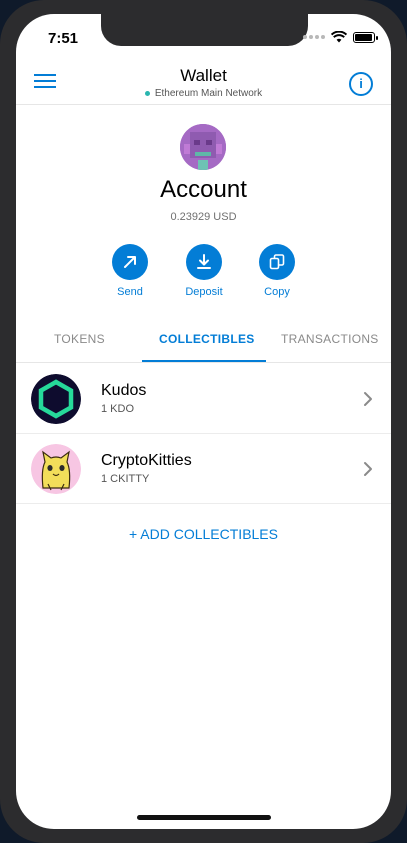 This screenshot has height=843, width=407. I want to click on tab-bar: TOKENS COLLECTIBLES TRANSACTIONS, so click(203, 344).